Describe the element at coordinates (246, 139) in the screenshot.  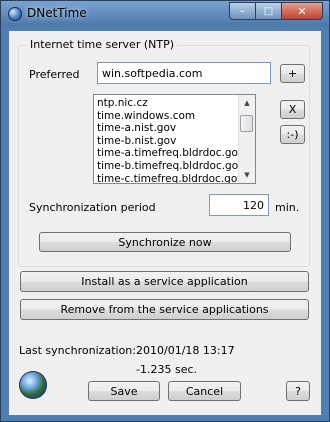
I see `server-list-scrollbar: ▲ ▼` at that location.